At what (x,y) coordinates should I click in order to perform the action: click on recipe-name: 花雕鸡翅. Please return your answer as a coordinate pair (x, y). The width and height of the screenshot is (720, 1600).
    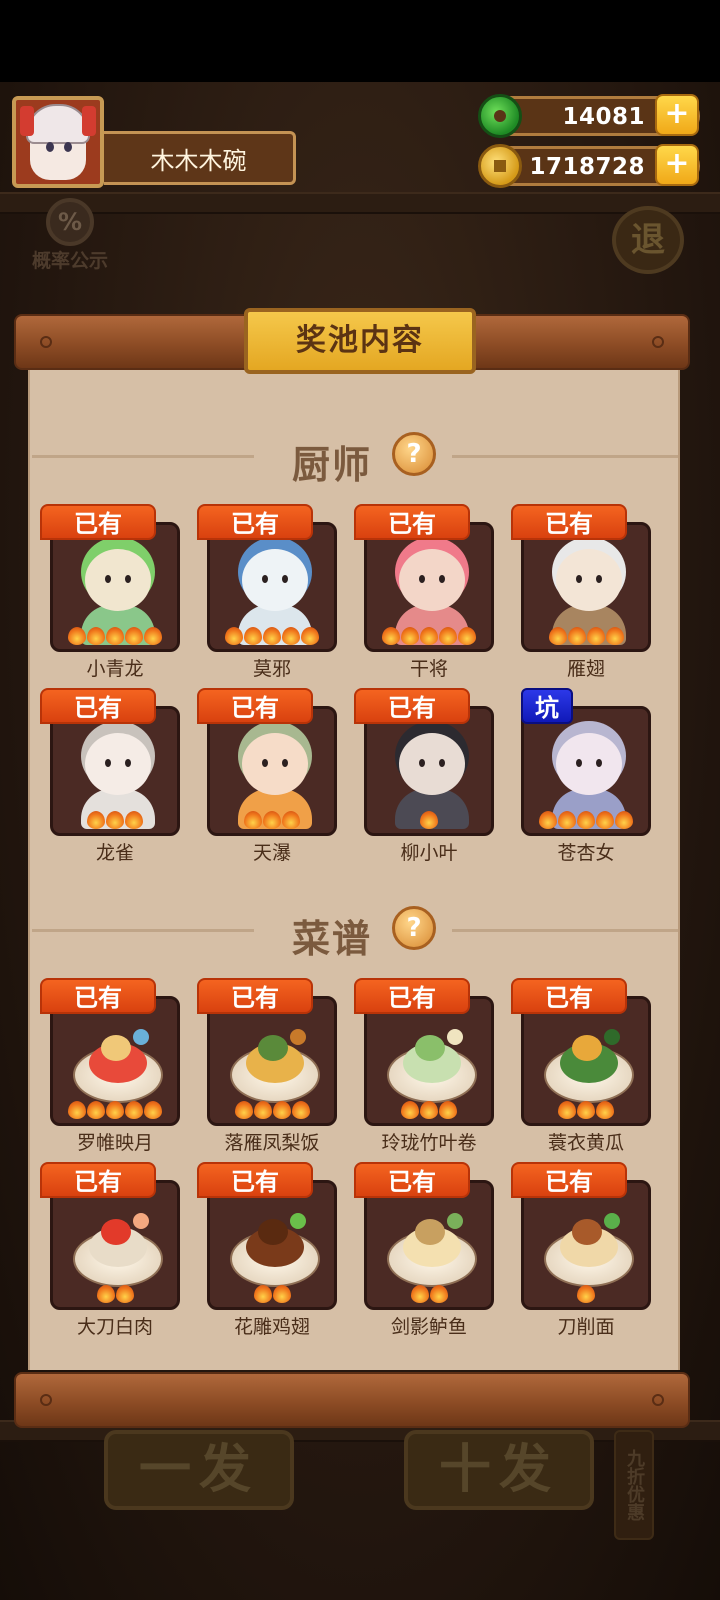
    Looking at the image, I should click on (271, 1327).